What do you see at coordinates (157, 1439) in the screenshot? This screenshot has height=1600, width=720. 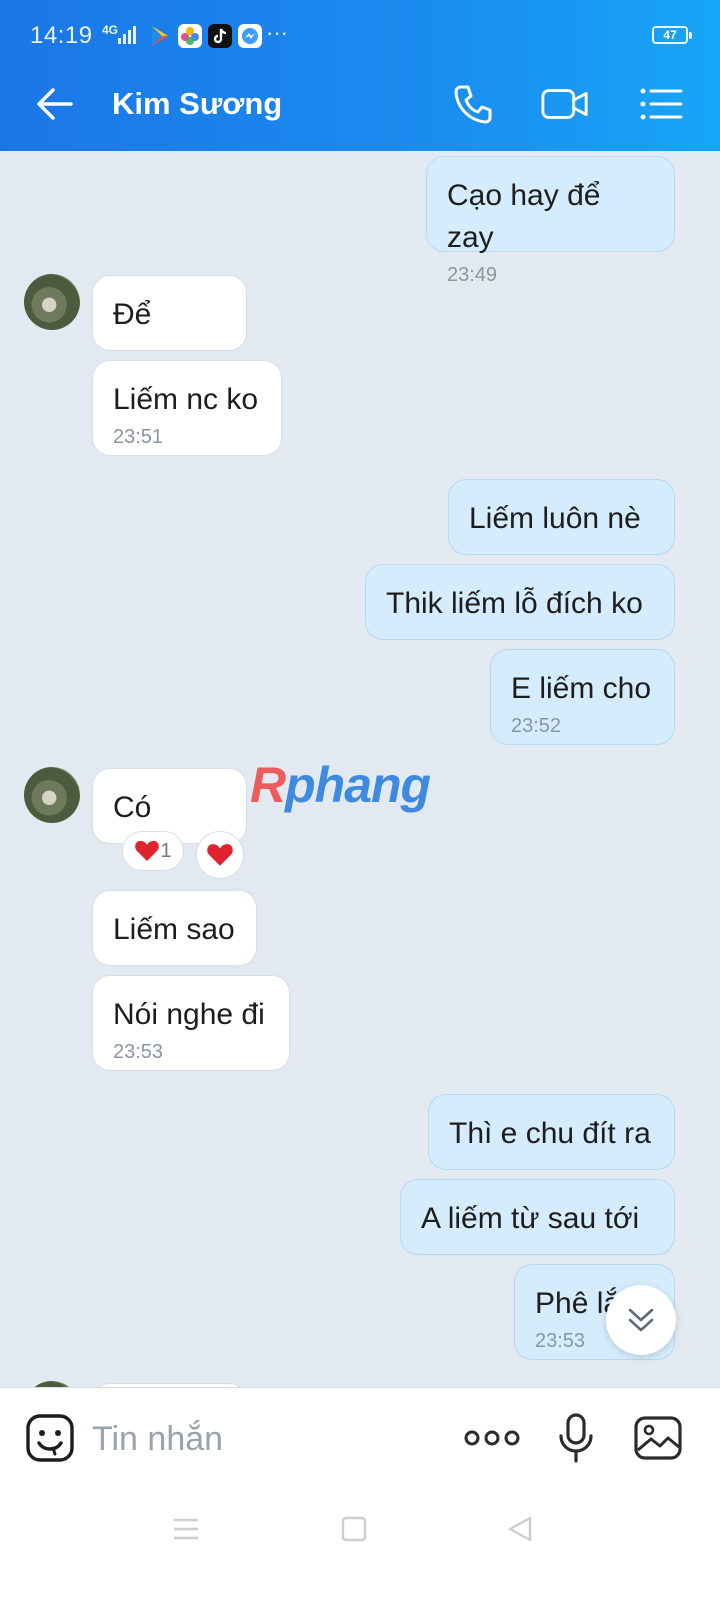 I see `message-input: Tin nhắn` at bounding box center [157, 1439].